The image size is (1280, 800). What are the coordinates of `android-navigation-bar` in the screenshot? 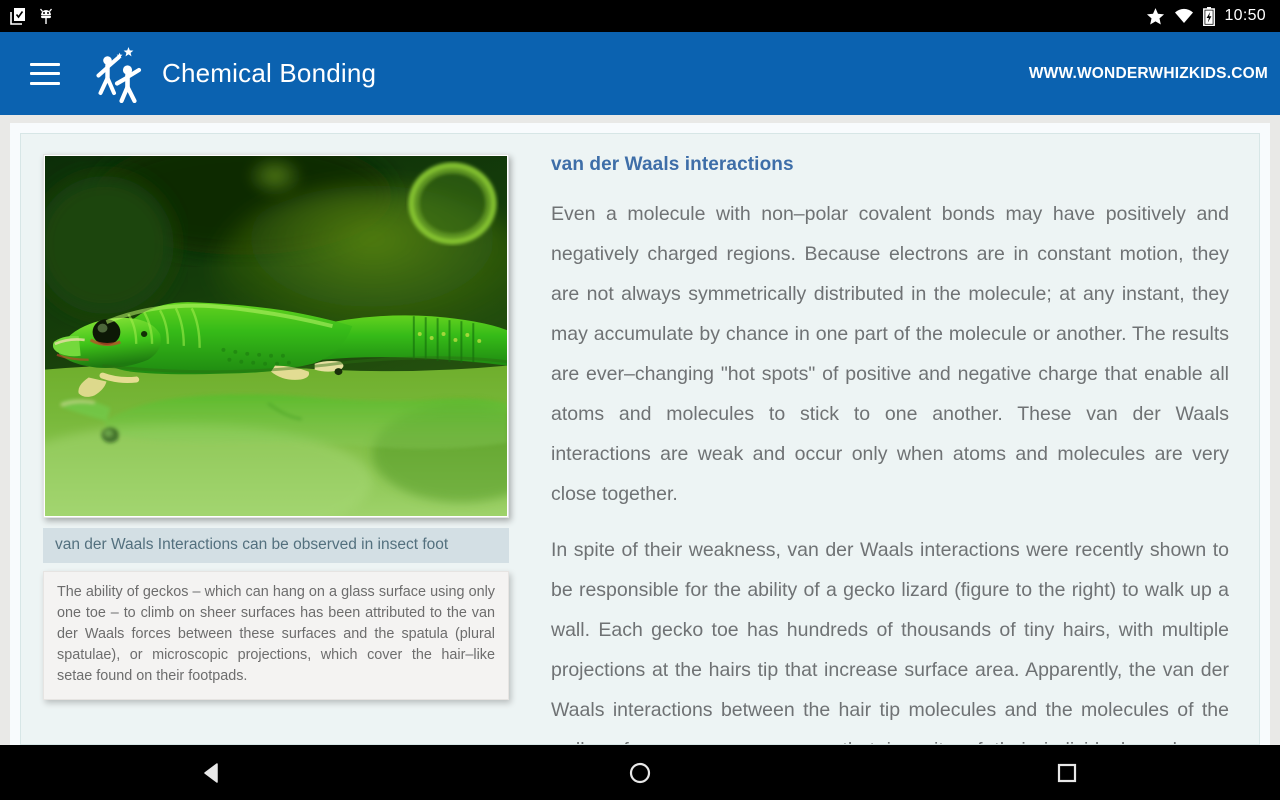 It's located at (640, 772).